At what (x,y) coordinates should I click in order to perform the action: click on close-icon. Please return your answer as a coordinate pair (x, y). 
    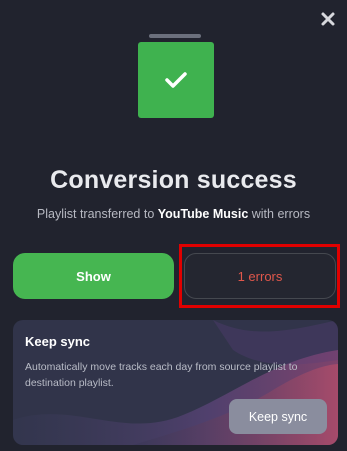
    Looking at the image, I should click on (328, 19).